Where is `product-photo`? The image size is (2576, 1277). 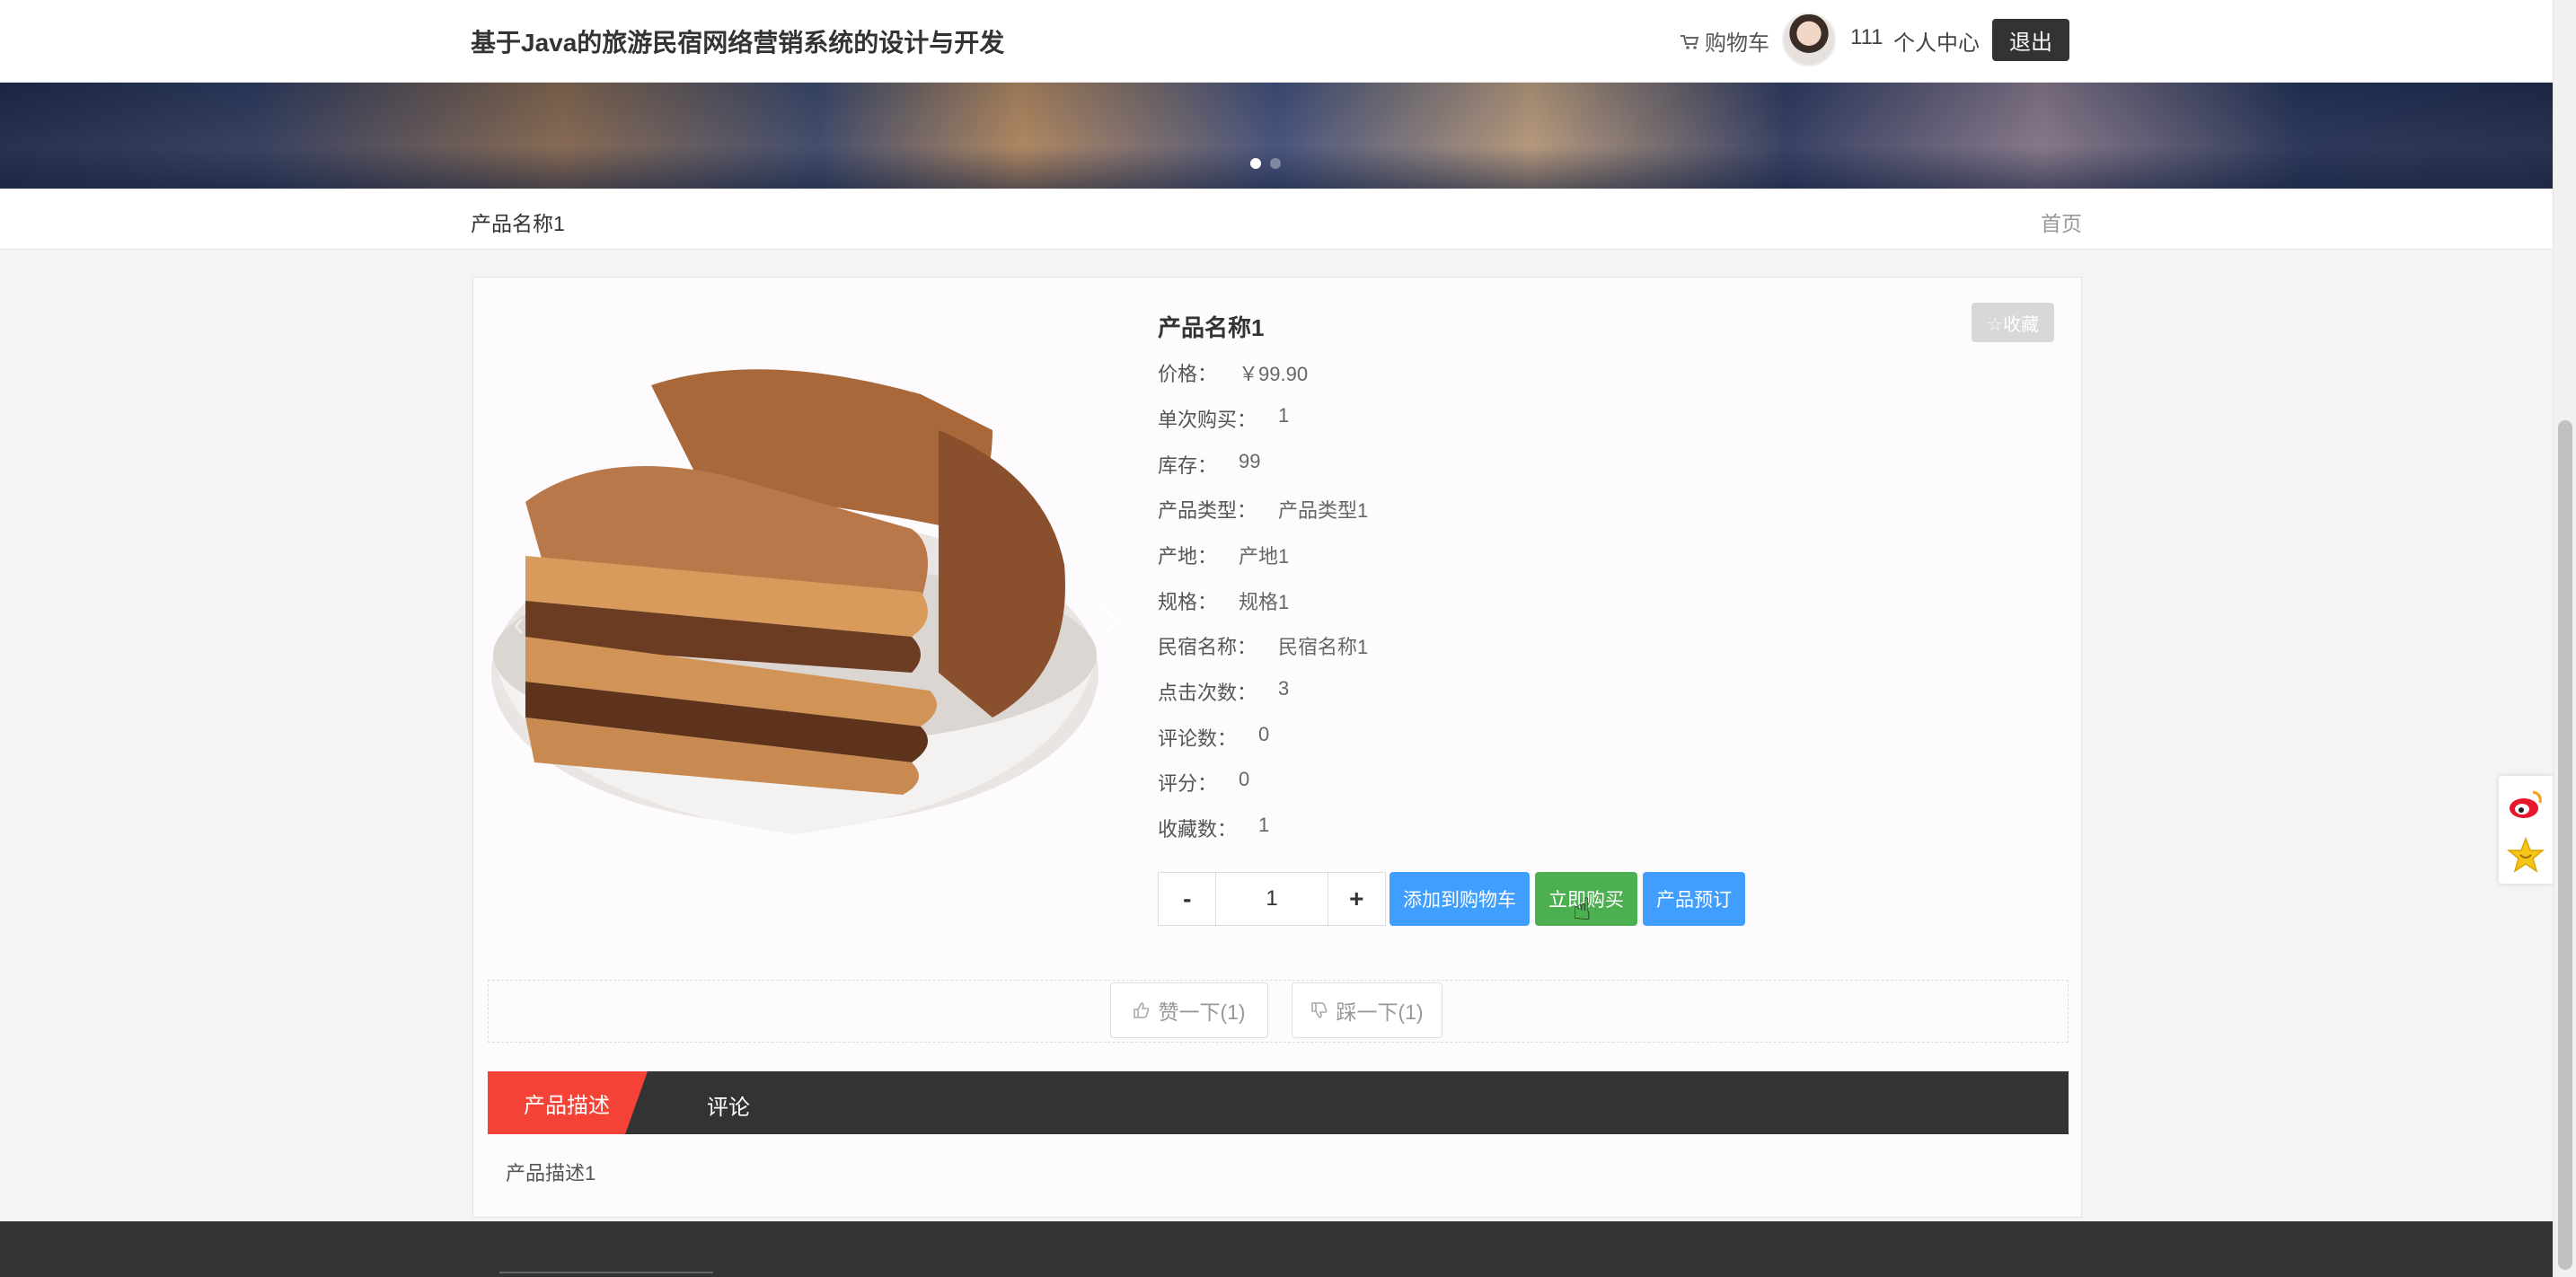
product-photo is located at coordinates (794, 601).